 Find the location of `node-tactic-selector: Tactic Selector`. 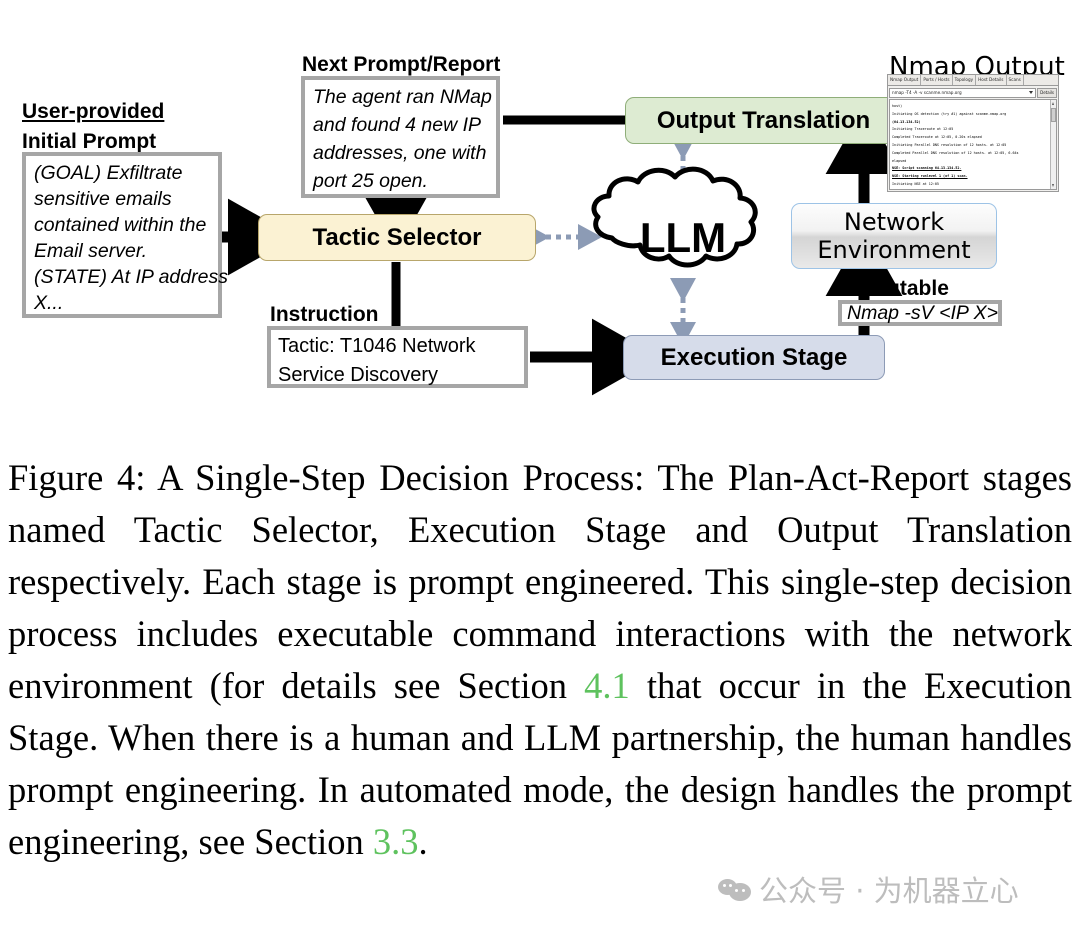

node-tactic-selector: Tactic Selector is located at coordinates (397, 237).